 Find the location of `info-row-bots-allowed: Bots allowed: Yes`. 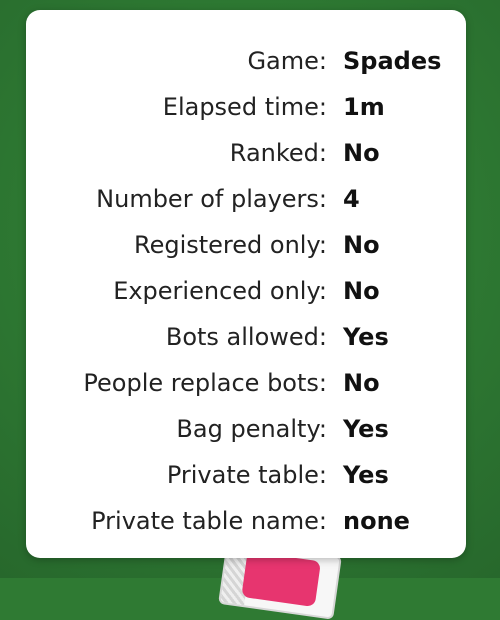

info-row-bots-allowed: Bots allowed: Yes is located at coordinates (246, 337).